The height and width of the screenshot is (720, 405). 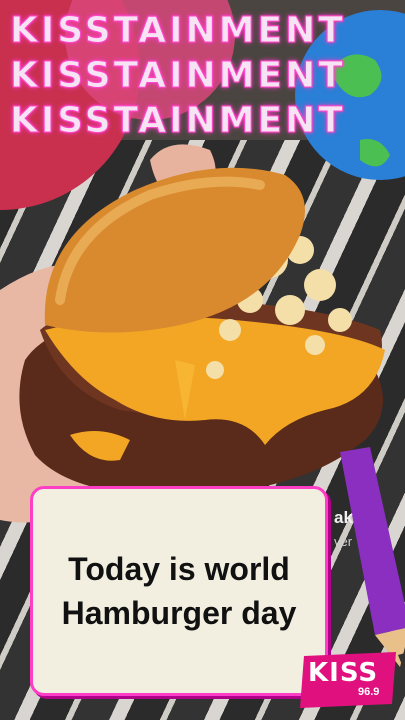 I want to click on station-logo: KISS 96.9, so click(x=349, y=680).